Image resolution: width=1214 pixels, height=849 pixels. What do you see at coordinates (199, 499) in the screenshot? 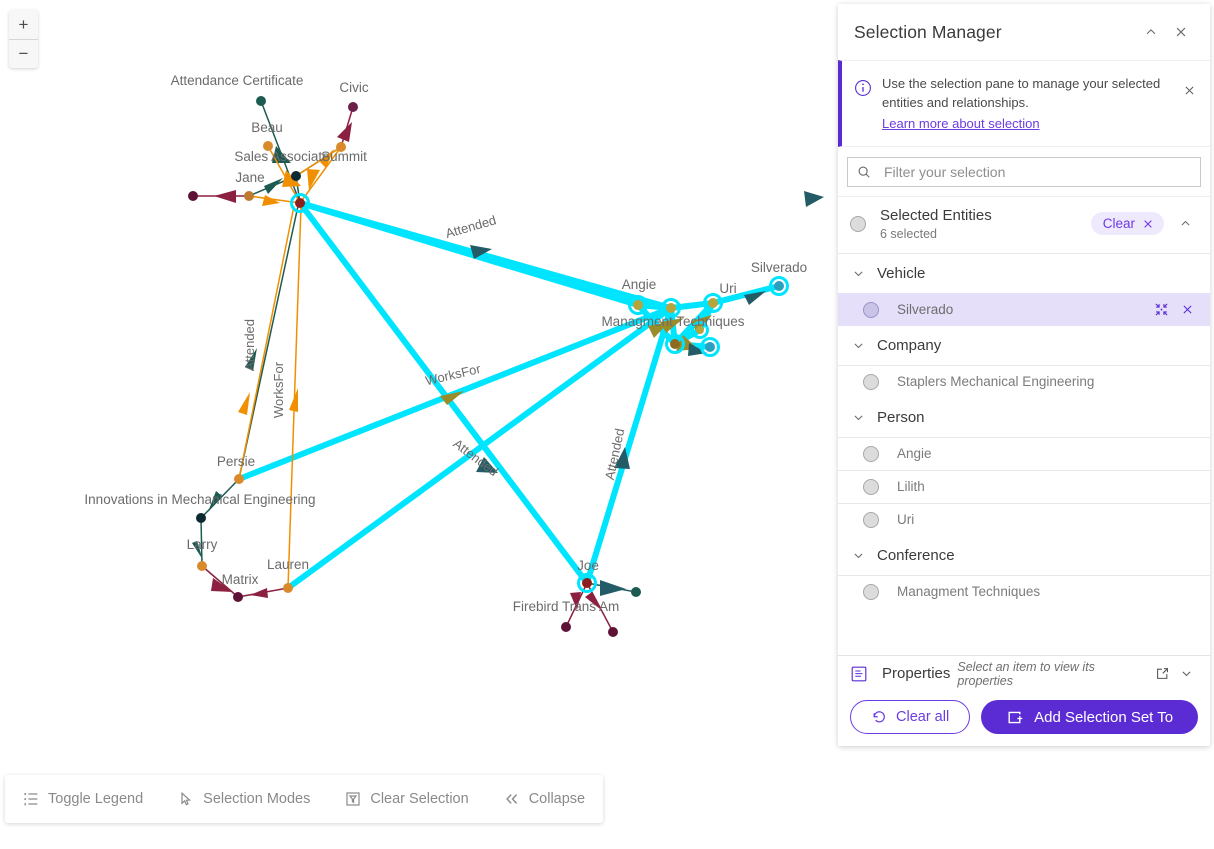
I see `graph-node-label: Innovations in Mechanical Engineering` at bounding box center [199, 499].